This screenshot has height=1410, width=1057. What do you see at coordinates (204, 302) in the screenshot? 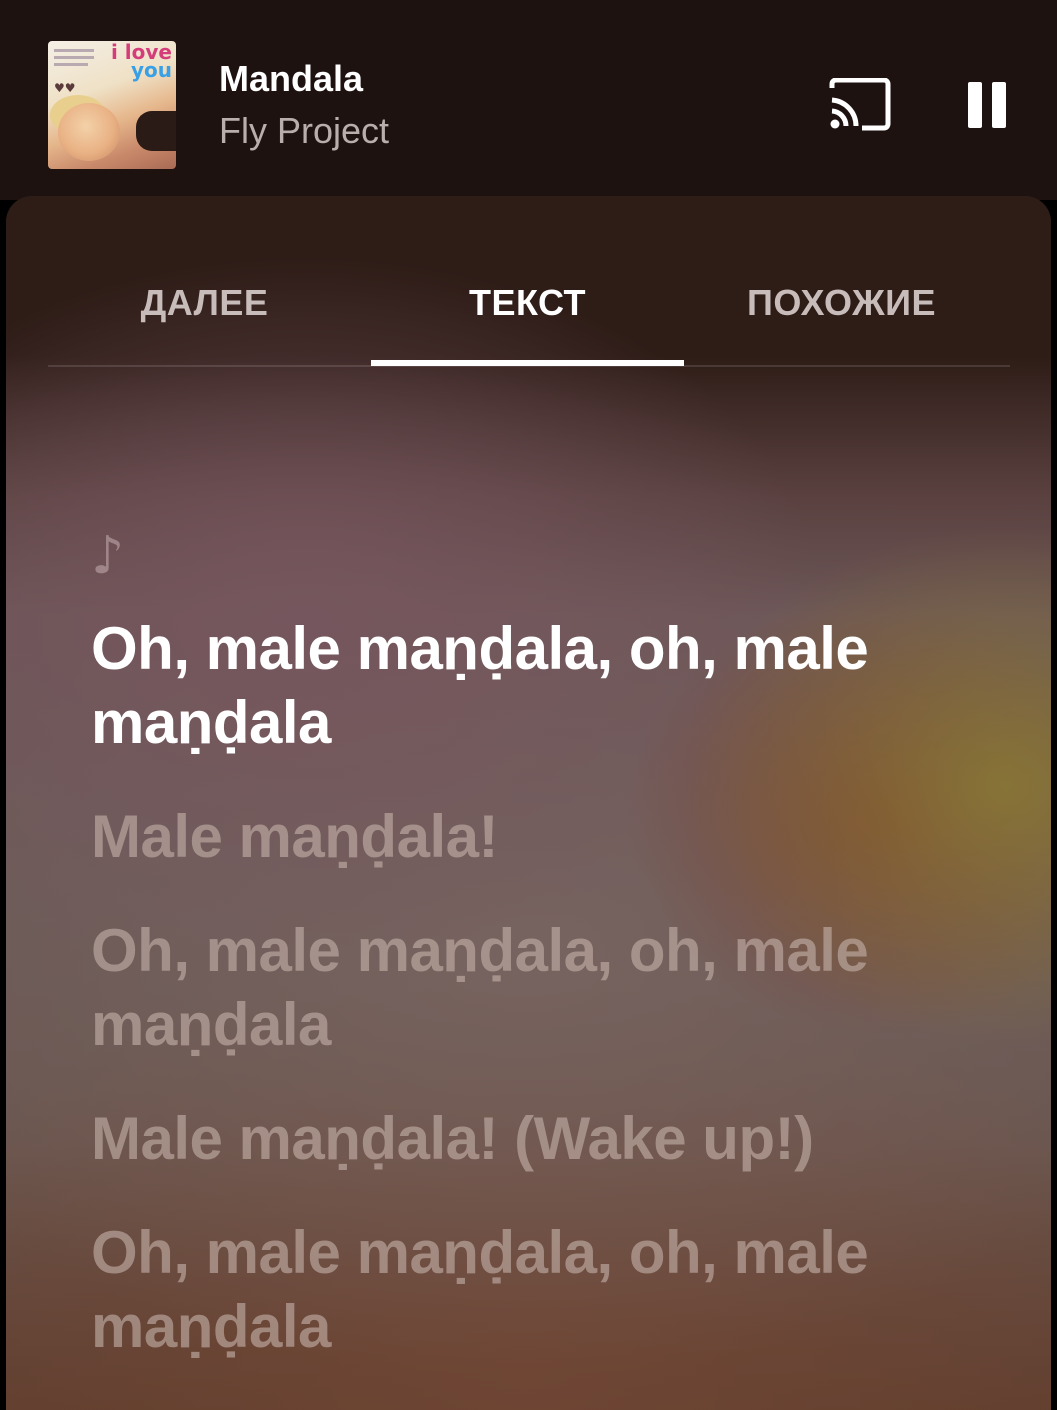
I see `tab-label: ДАЛЕЕ` at bounding box center [204, 302].